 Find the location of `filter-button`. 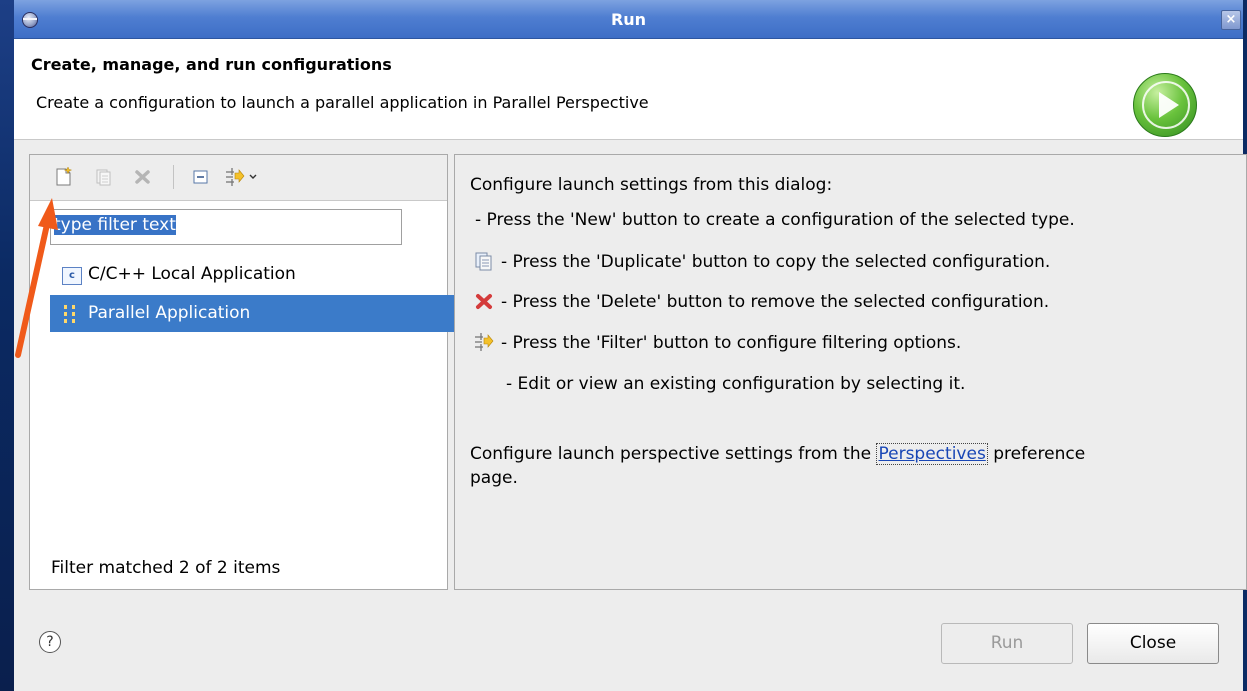

filter-button is located at coordinates (242, 177).